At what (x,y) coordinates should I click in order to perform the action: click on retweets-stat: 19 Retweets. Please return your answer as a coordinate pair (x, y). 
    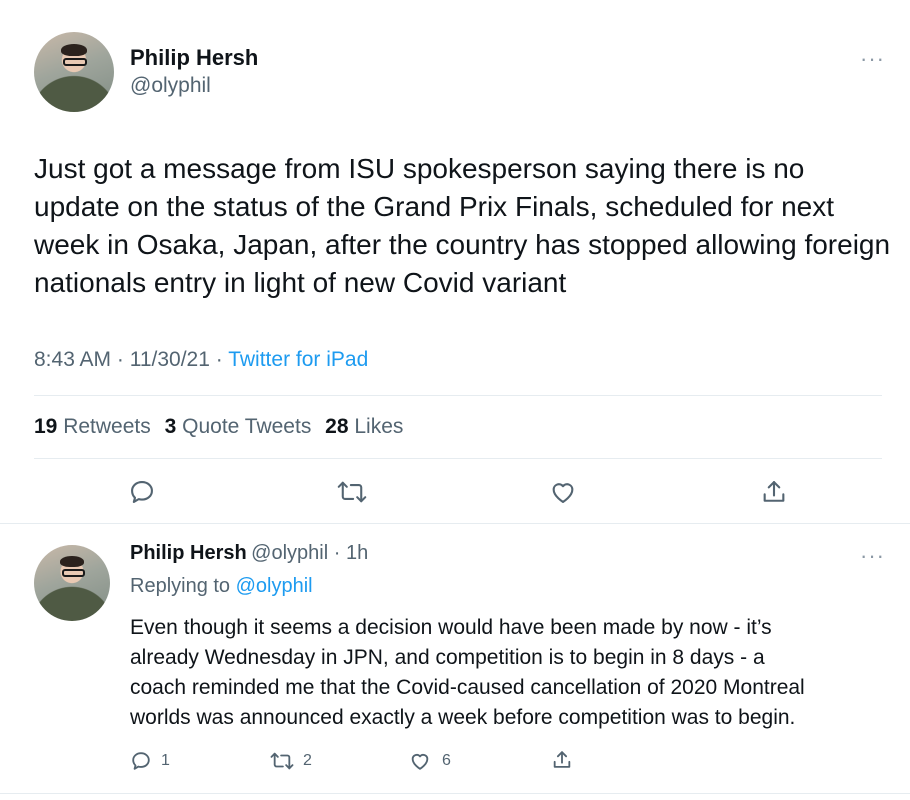
    Looking at the image, I should click on (92, 426).